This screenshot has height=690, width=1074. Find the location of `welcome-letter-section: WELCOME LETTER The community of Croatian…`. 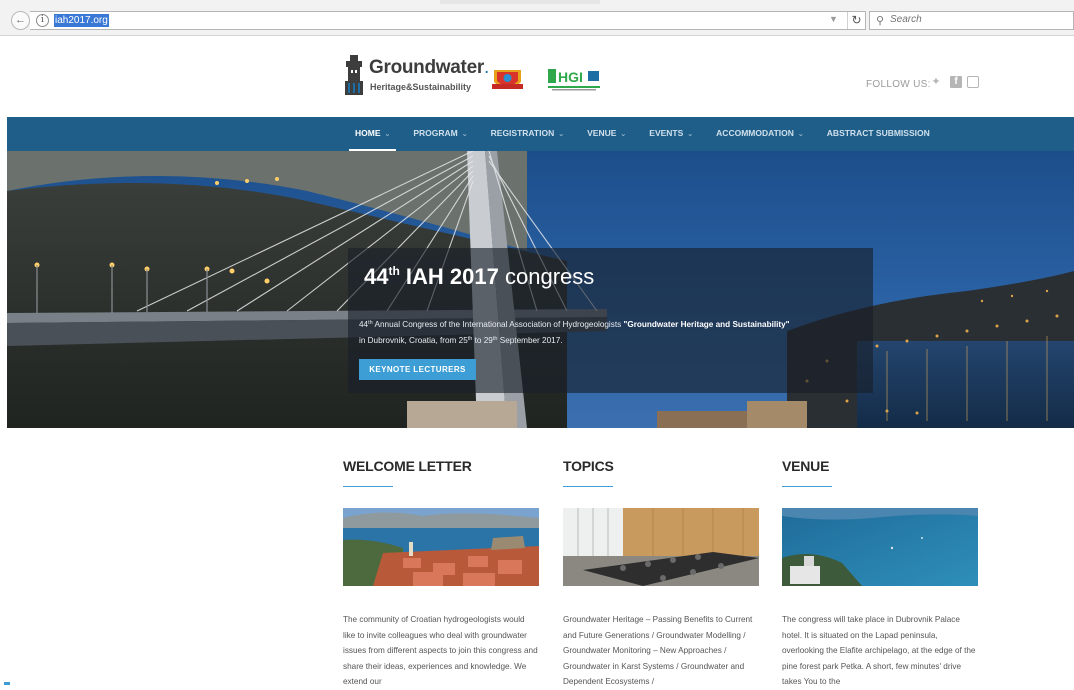

welcome-letter-section: WELCOME LETTER The community of Croatian… is located at coordinates (441, 572).